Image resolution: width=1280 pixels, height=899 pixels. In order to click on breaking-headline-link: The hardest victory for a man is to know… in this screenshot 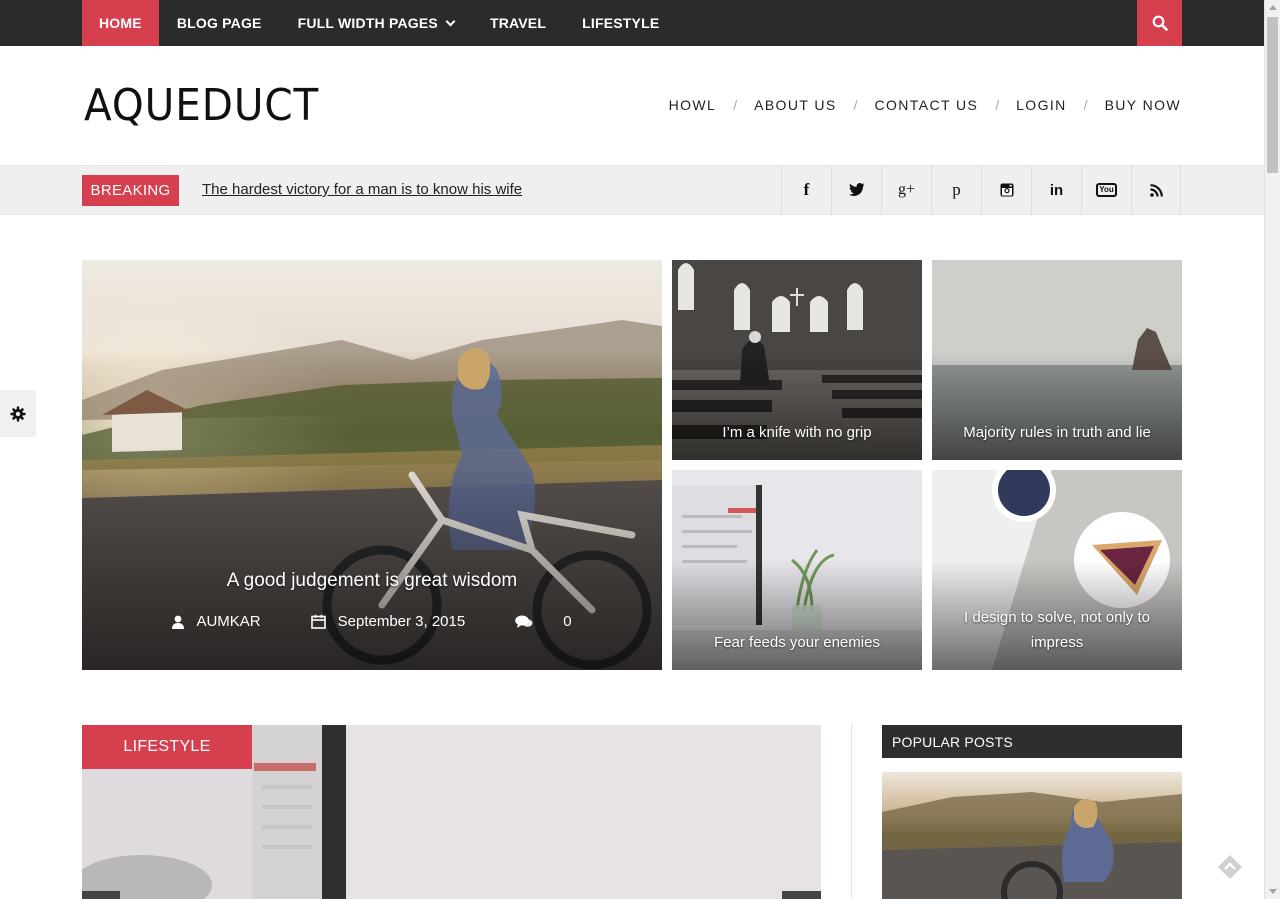, I will do `click(362, 189)`.